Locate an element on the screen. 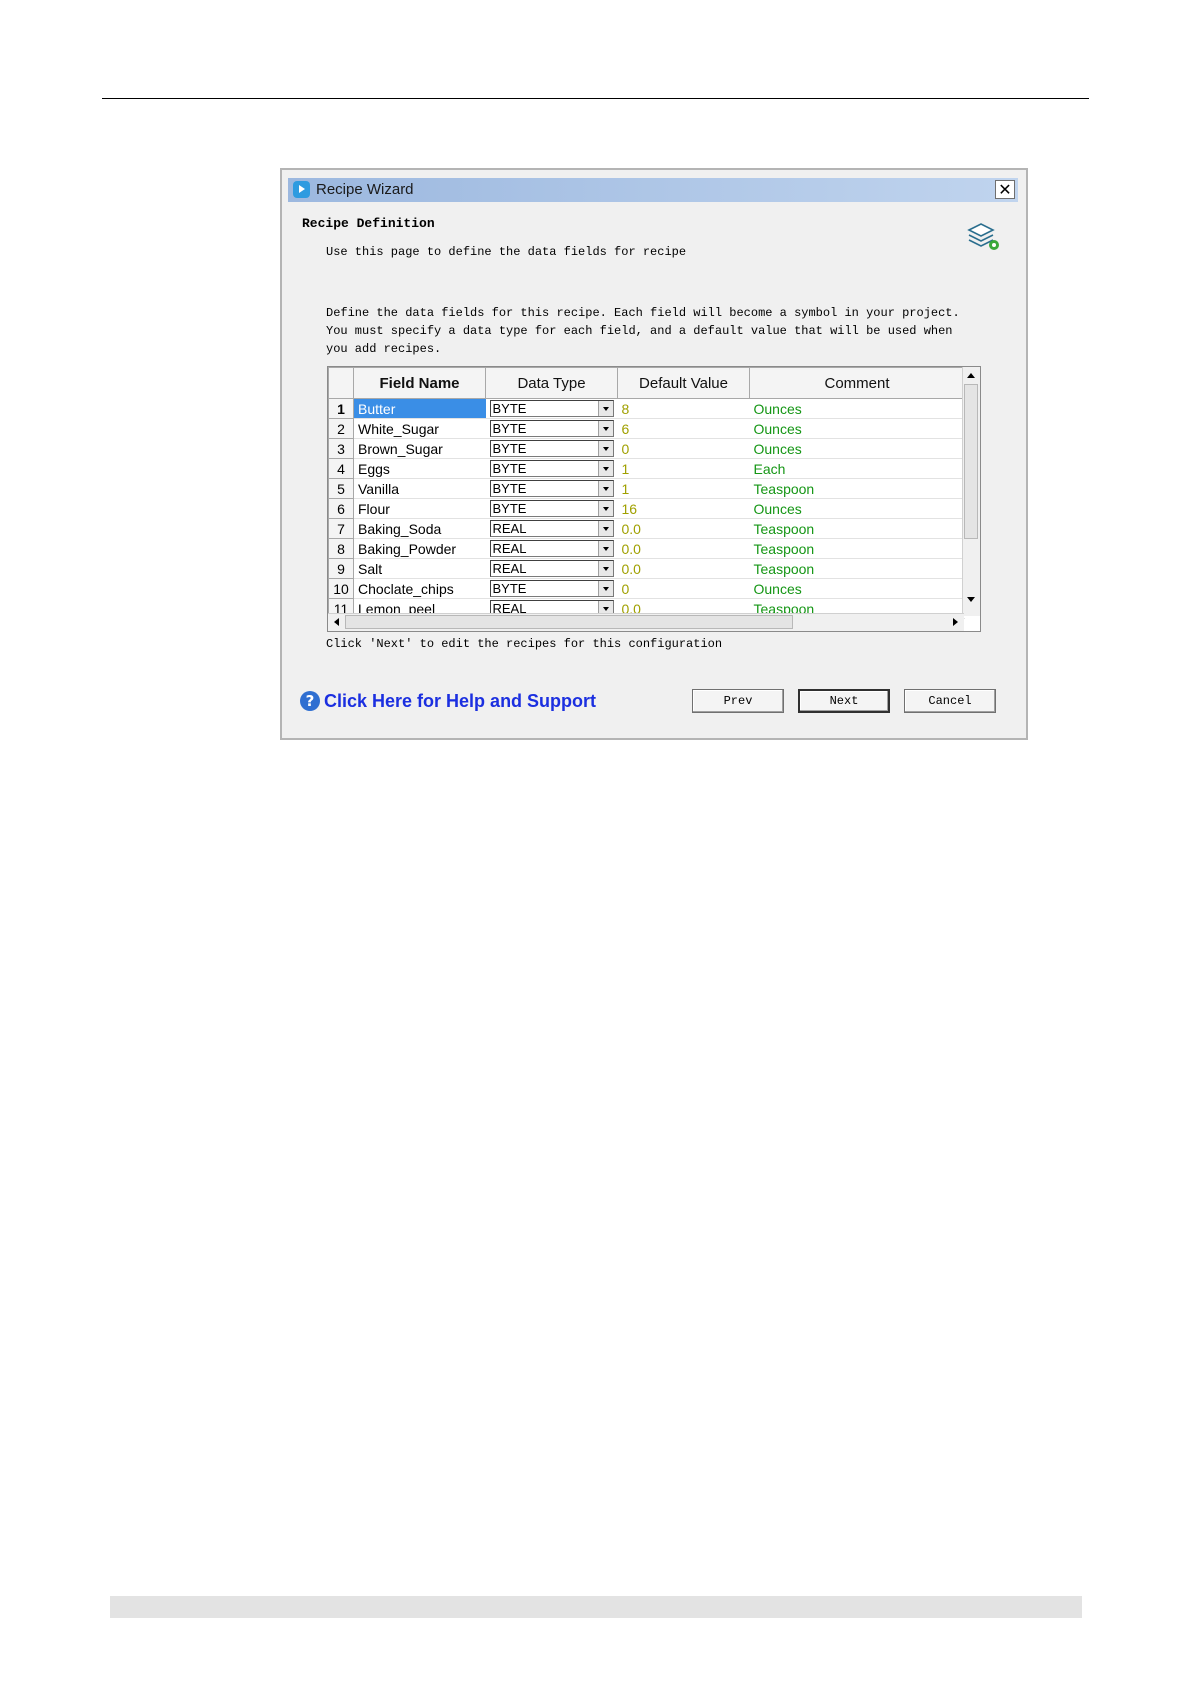 Image resolution: width=1191 pixels, height=1684 pixels. field-name-cell: Vanilla is located at coordinates (419, 488).